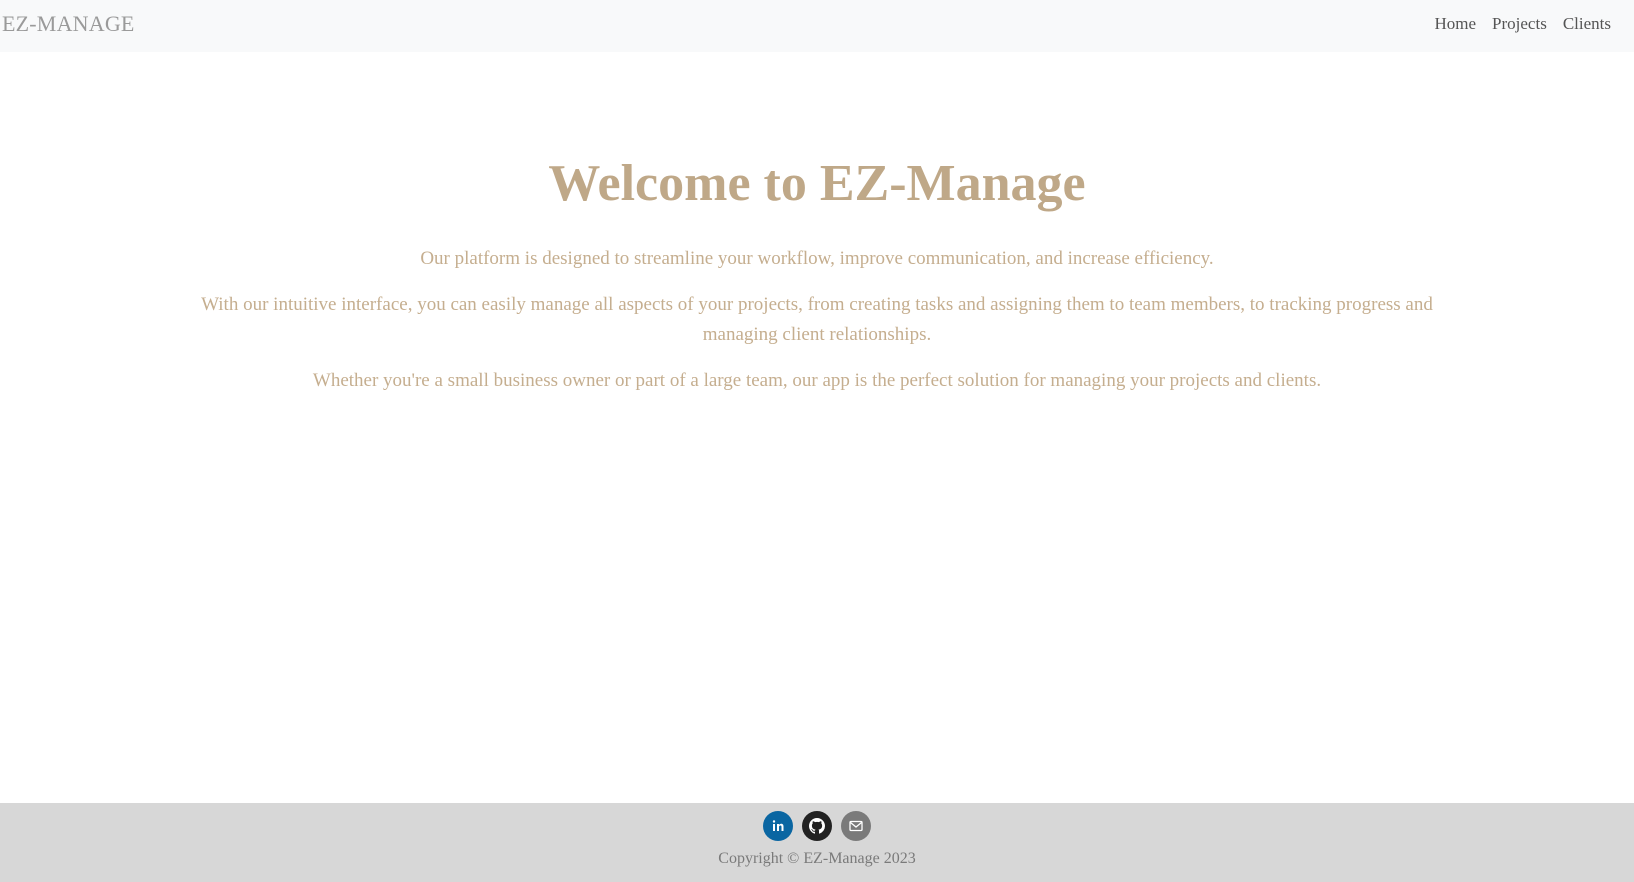  I want to click on linkedin-icon, so click(778, 826).